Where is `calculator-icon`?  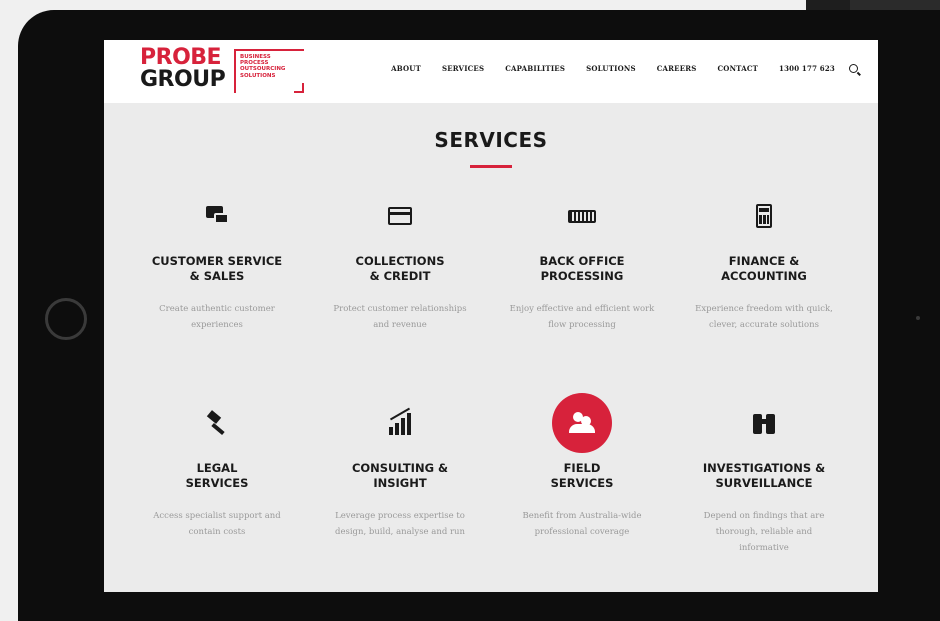 calculator-icon is located at coordinates (764, 216).